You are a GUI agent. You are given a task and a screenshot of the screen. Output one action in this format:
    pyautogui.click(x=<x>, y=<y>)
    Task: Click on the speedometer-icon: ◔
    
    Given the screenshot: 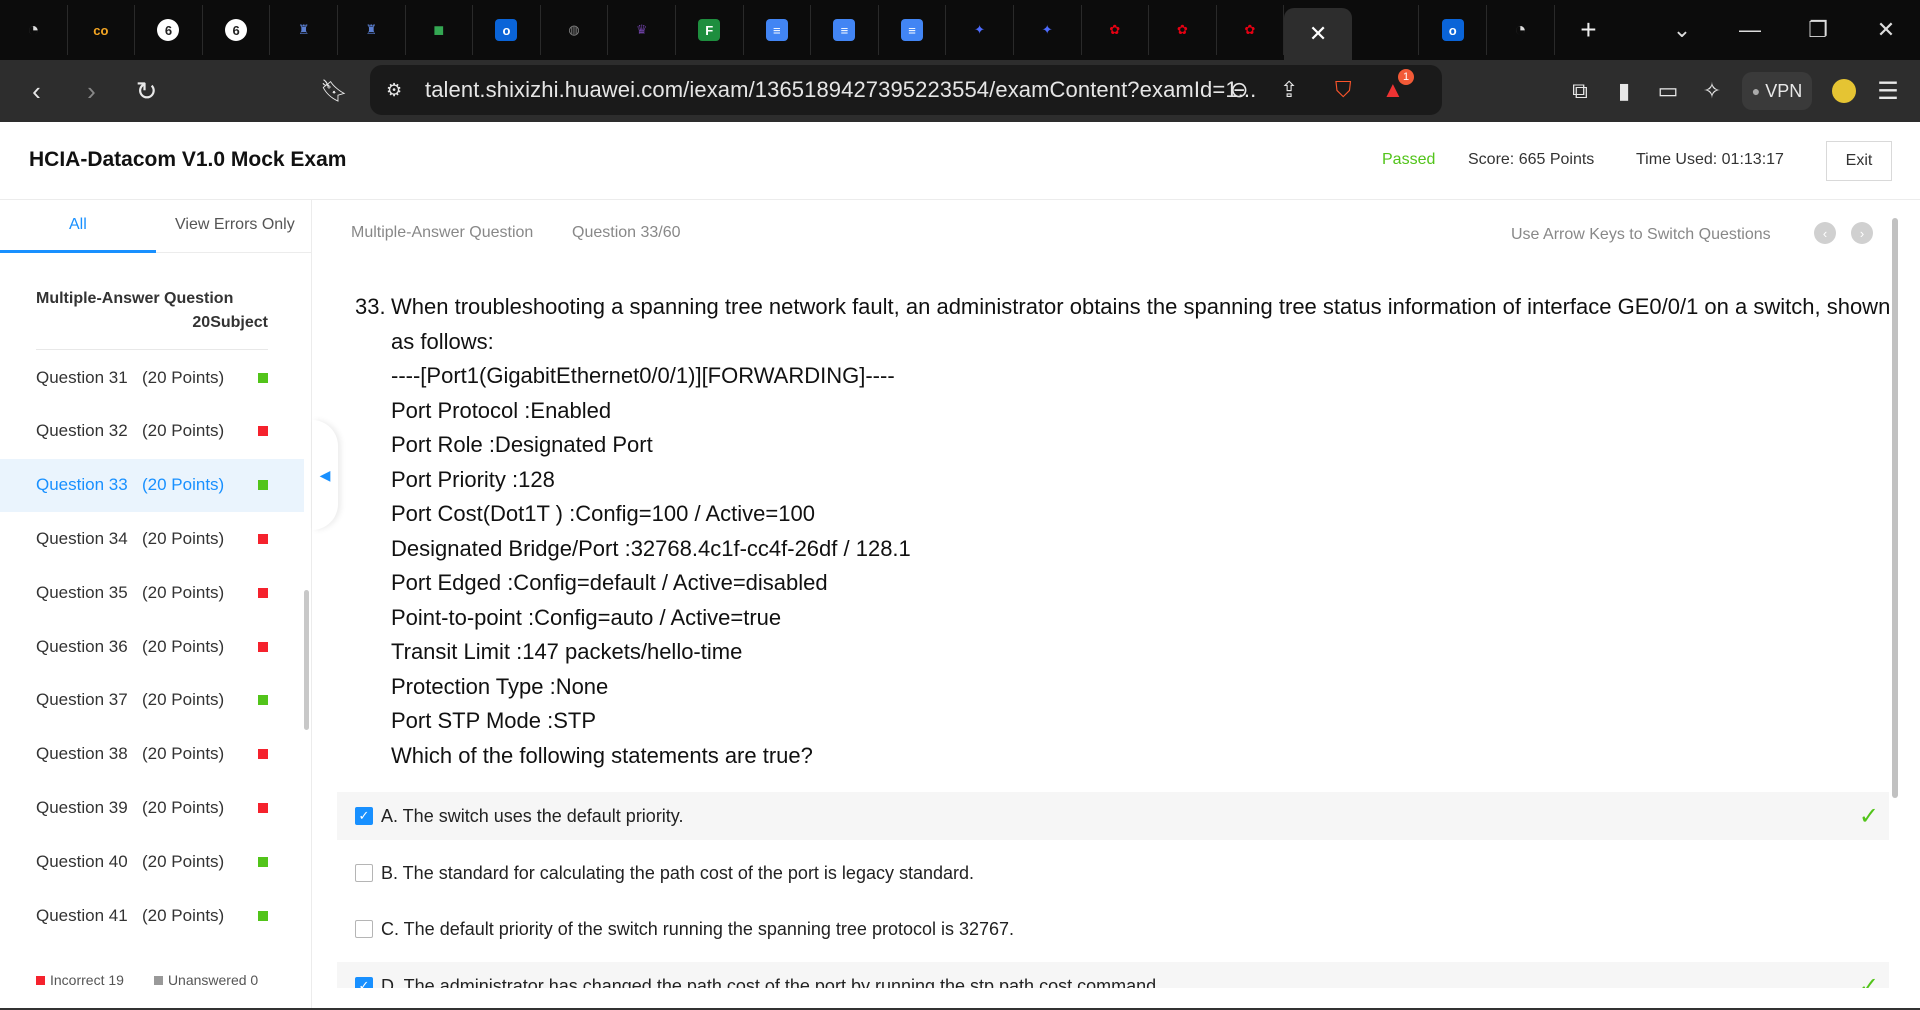 What is the action you would take?
    pyautogui.click(x=1520, y=29)
    